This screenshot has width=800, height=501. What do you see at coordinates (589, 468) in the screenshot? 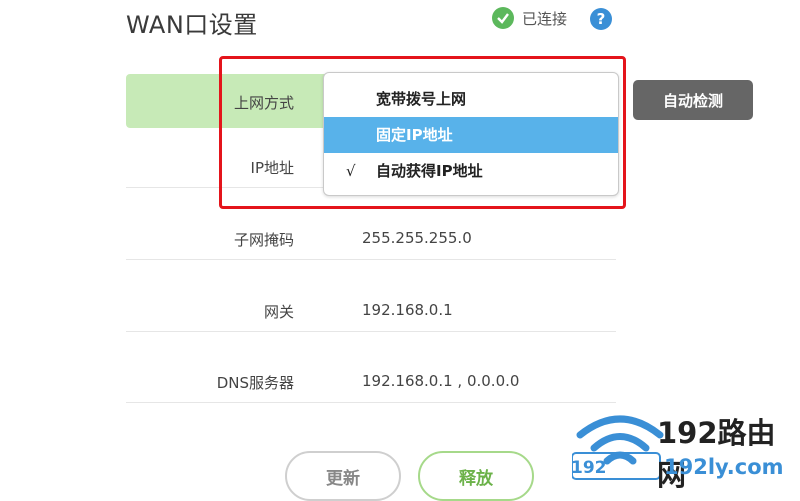
I see `watermark-badge: 192` at bounding box center [589, 468].